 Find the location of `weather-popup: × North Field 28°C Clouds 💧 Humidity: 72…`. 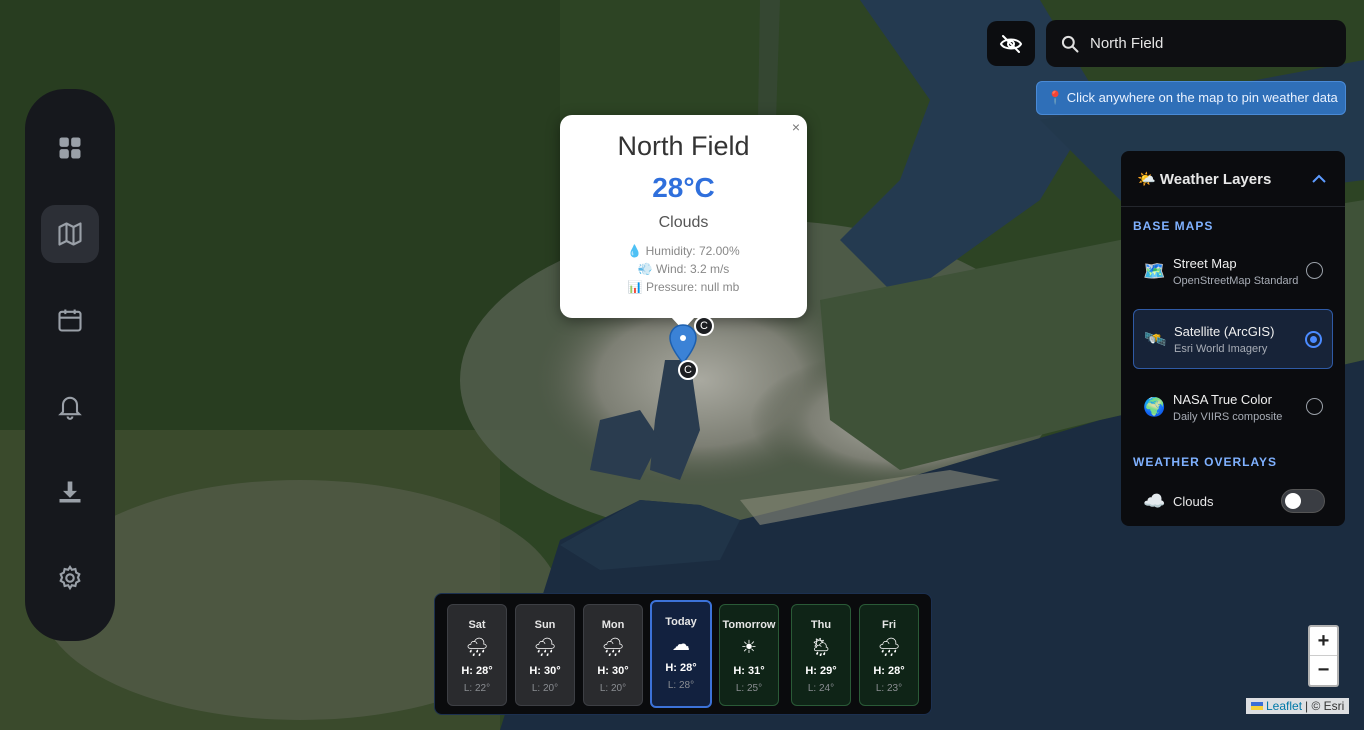

weather-popup: × North Field 28°C Clouds 💧 Humidity: 72… is located at coordinates (683, 222).